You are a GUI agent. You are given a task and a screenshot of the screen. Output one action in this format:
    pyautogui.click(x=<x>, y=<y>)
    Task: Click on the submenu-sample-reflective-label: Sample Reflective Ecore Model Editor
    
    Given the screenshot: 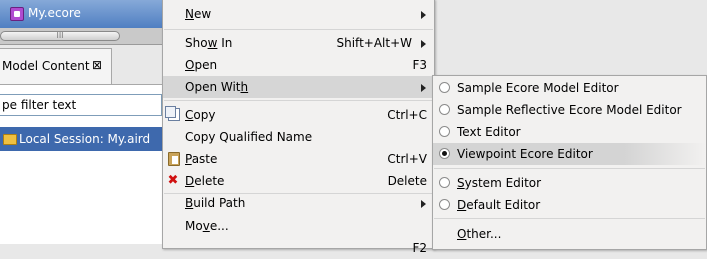 What is the action you would take?
    pyautogui.click(x=569, y=110)
    